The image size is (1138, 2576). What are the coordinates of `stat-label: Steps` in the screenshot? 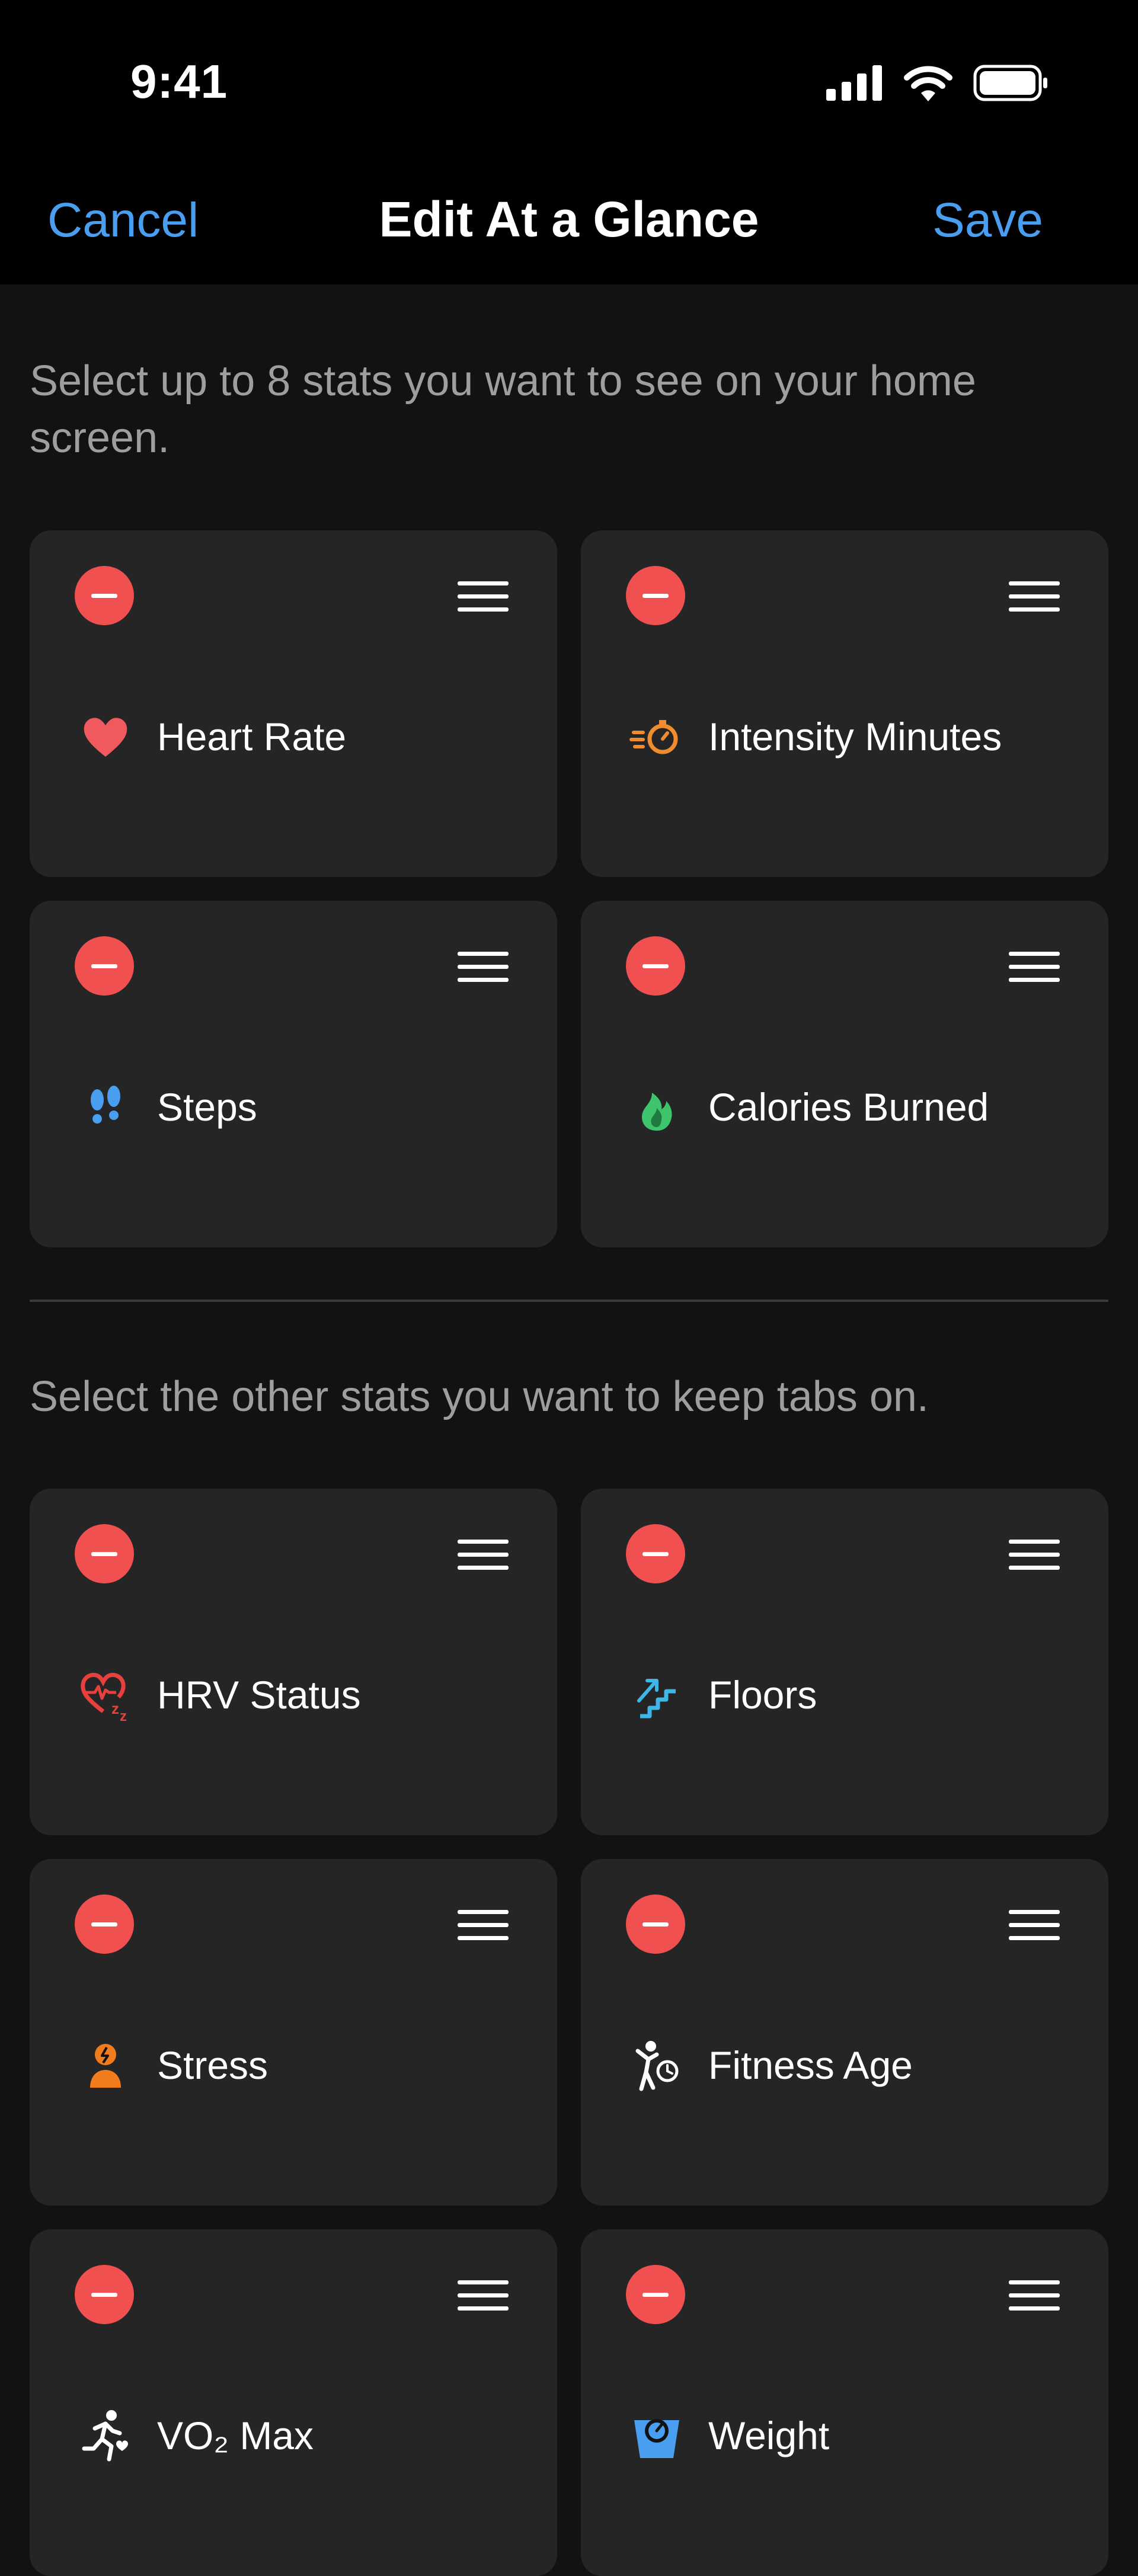 It's located at (207, 1107).